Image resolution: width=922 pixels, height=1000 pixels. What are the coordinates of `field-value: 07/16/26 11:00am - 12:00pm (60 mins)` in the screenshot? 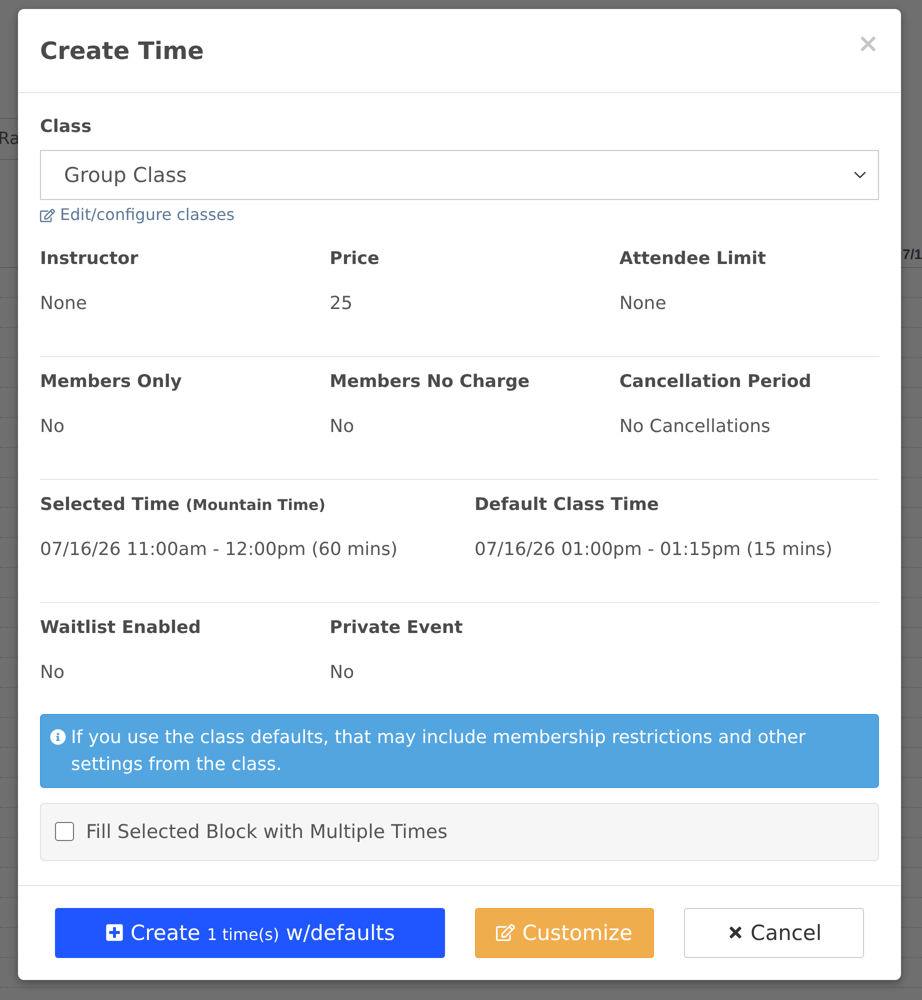 It's located at (219, 549).